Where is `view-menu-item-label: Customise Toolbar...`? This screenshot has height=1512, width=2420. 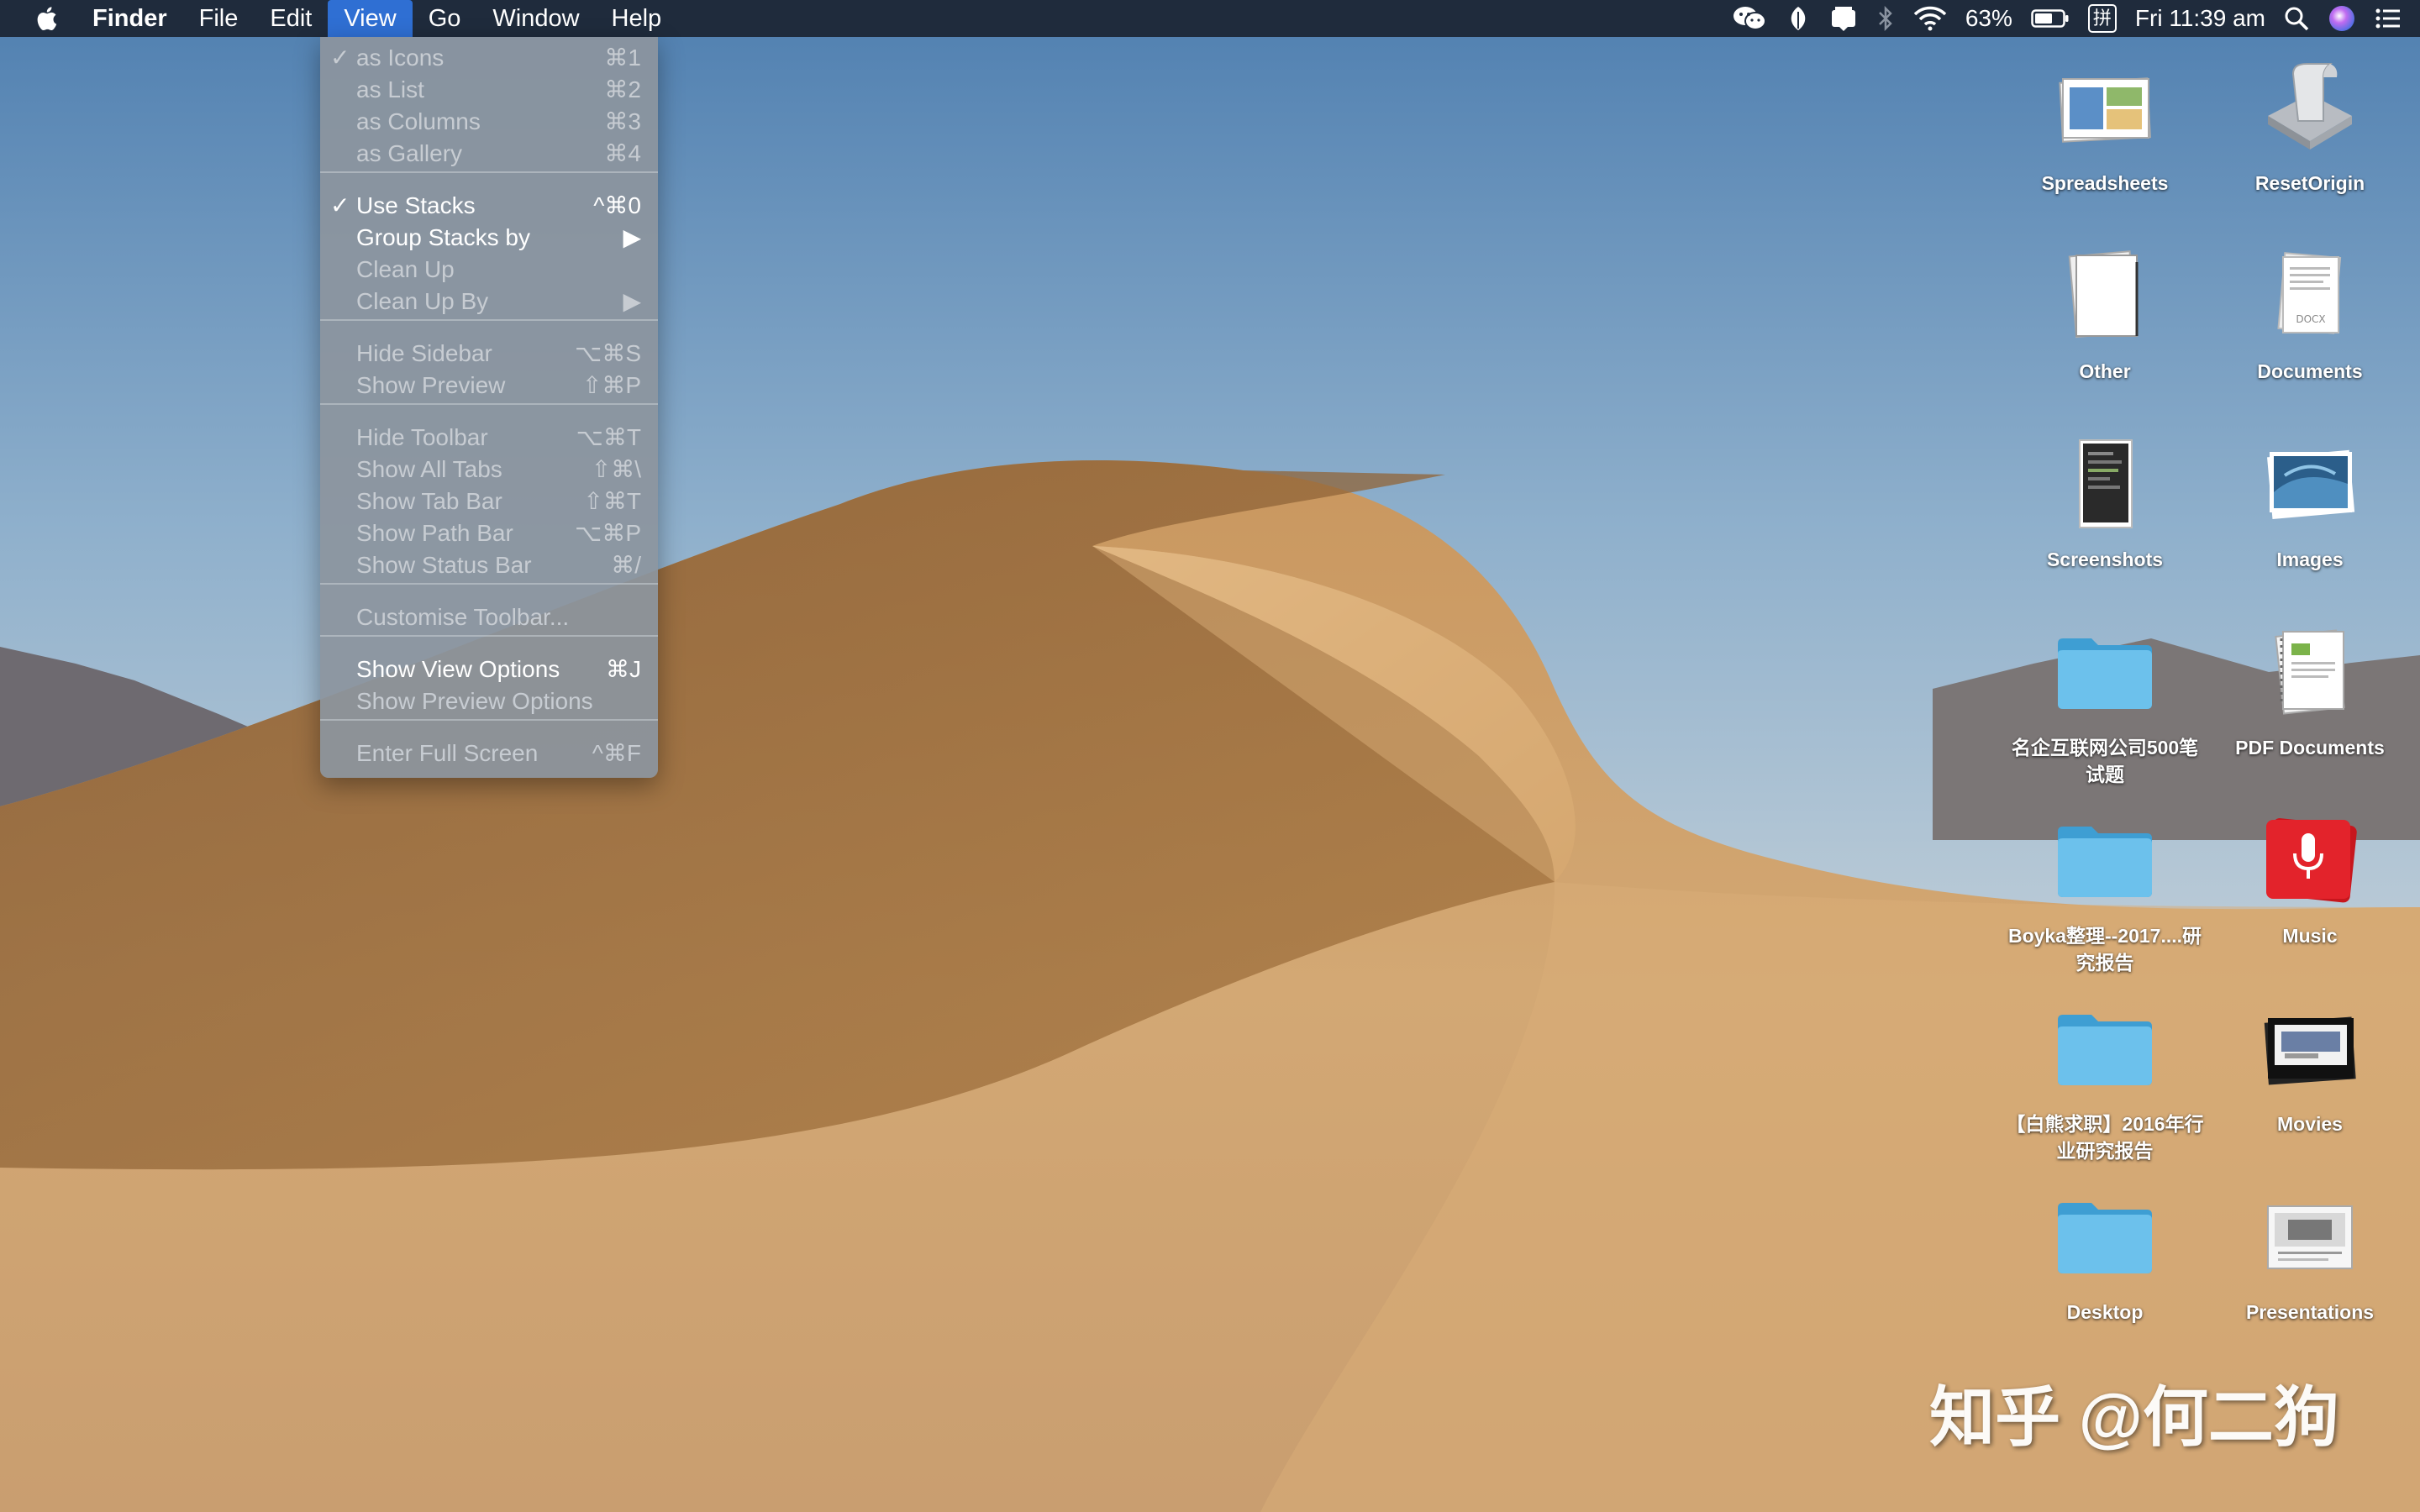
view-menu-item-label: Customise Toolbar... is located at coordinates (463, 617).